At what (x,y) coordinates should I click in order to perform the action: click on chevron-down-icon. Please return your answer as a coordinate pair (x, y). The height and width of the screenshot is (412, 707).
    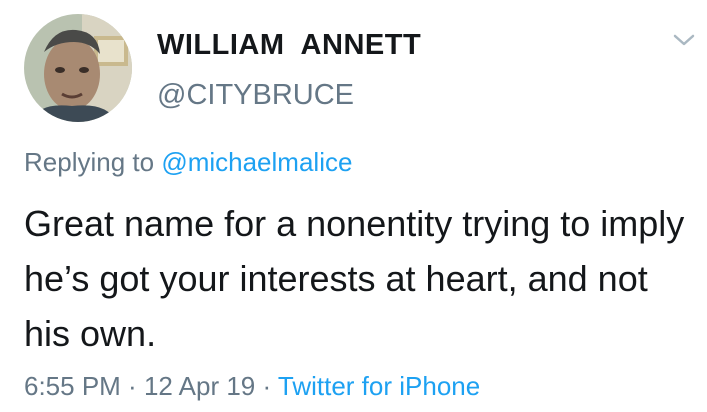
    Looking at the image, I should click on (684, 40).